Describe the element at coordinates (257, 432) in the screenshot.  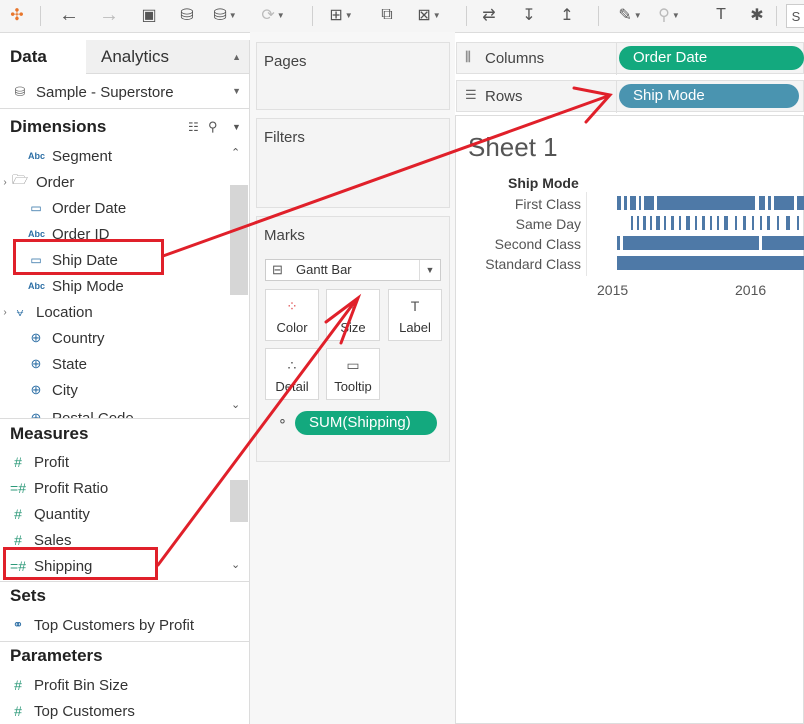
I see `arrow-shipping-to-size` at that location.